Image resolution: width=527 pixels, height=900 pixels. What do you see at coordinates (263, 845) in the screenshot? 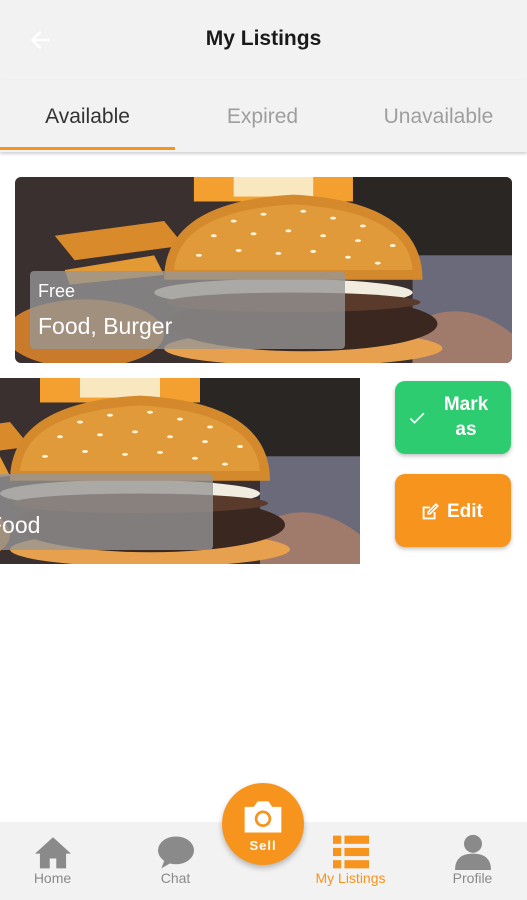
I see `sell-label: Sell` at bounding box center [263, 845].